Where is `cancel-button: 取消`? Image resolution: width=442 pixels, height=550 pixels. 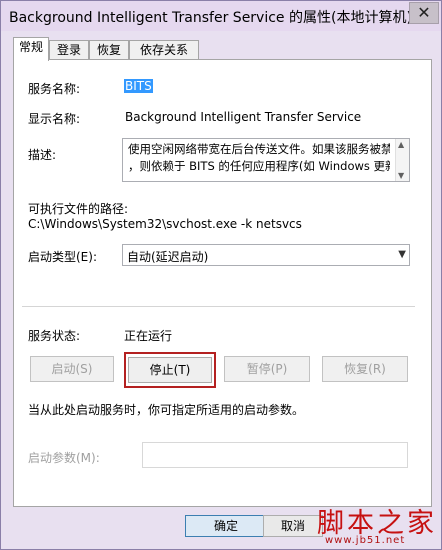 cancel-button: 取消 is located at coordinates (293, 526).